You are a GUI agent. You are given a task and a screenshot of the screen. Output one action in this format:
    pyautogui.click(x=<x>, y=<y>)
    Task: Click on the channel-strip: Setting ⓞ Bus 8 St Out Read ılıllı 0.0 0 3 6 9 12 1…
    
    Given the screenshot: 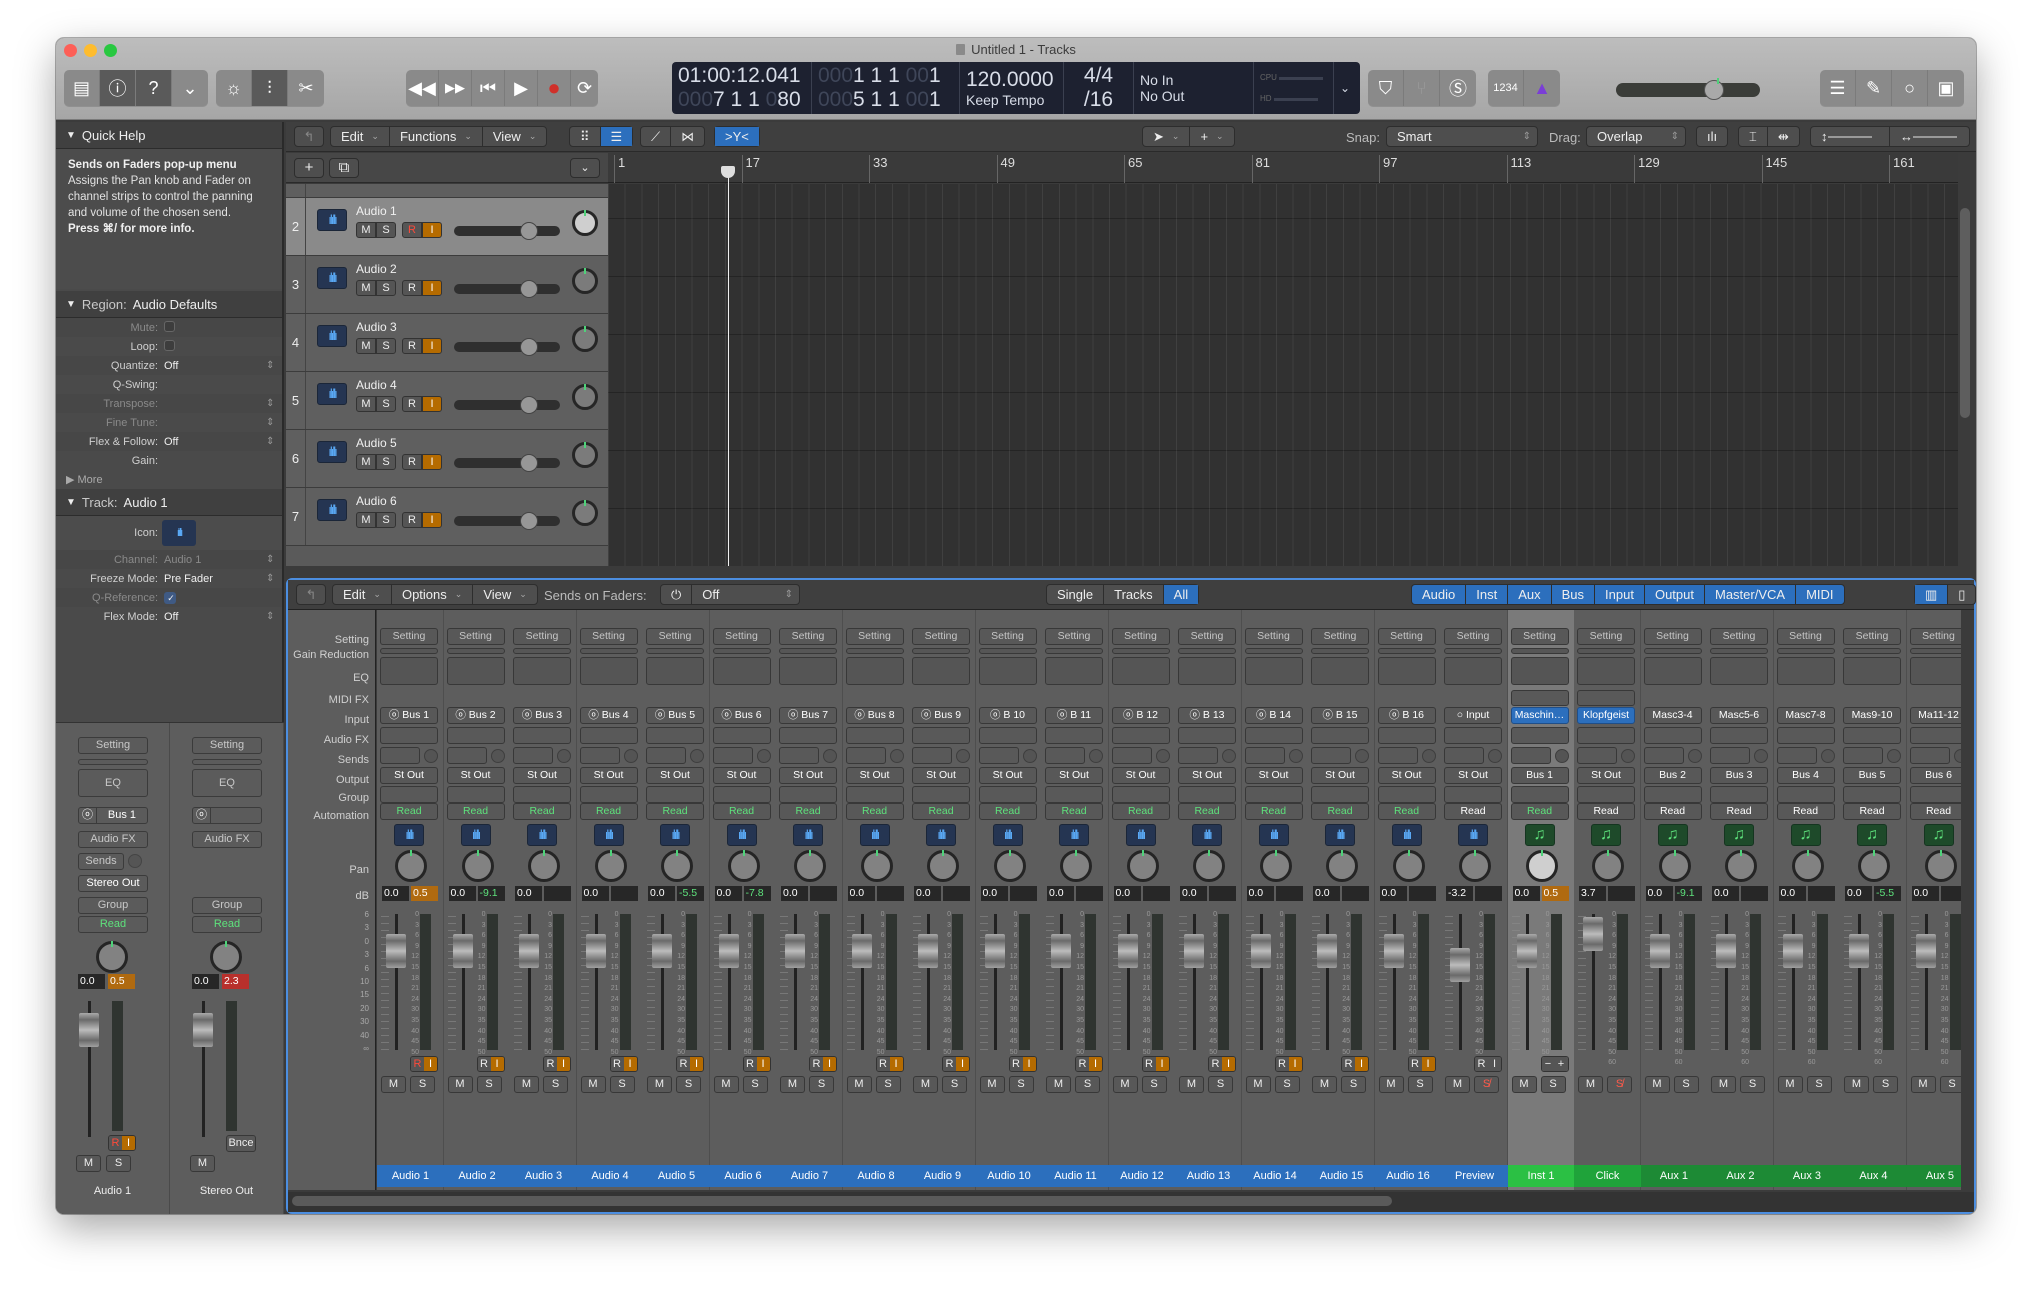 What is the action you would take?
    pyautogui.click(x=876, y=900)
    